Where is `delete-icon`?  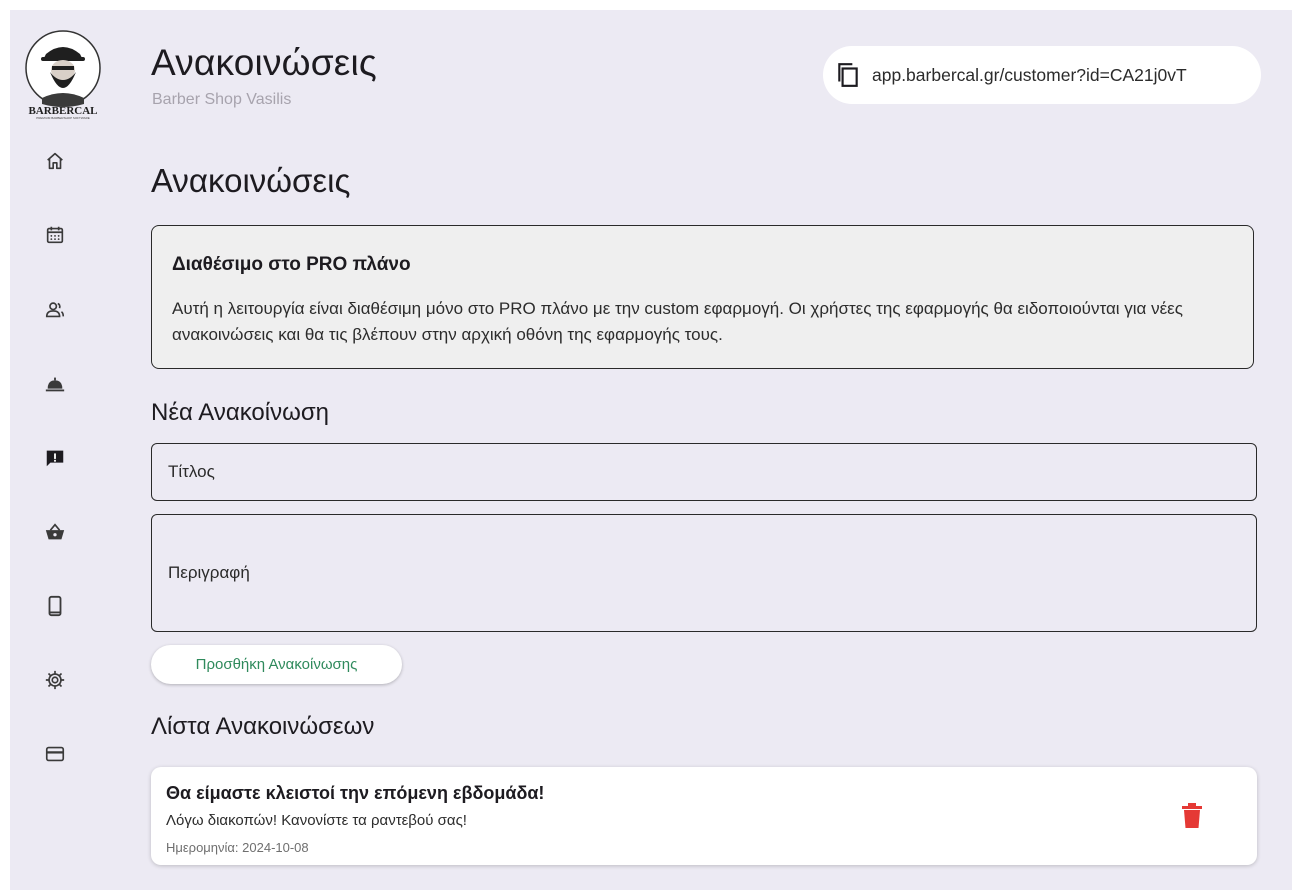
delete-icon is located at coordinates (1192, 816).